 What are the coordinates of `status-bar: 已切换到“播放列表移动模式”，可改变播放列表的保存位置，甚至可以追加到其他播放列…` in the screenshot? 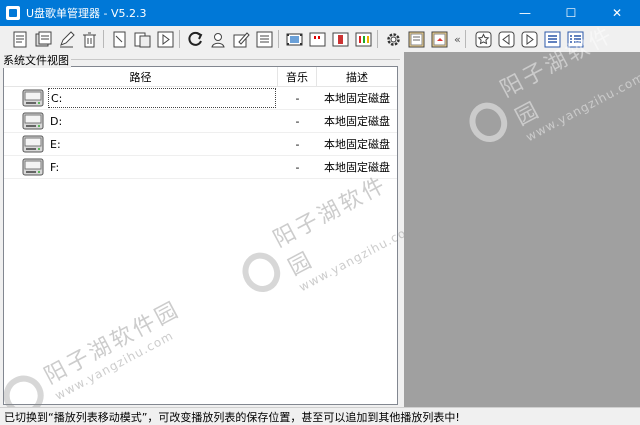 It's located at (320, 416).